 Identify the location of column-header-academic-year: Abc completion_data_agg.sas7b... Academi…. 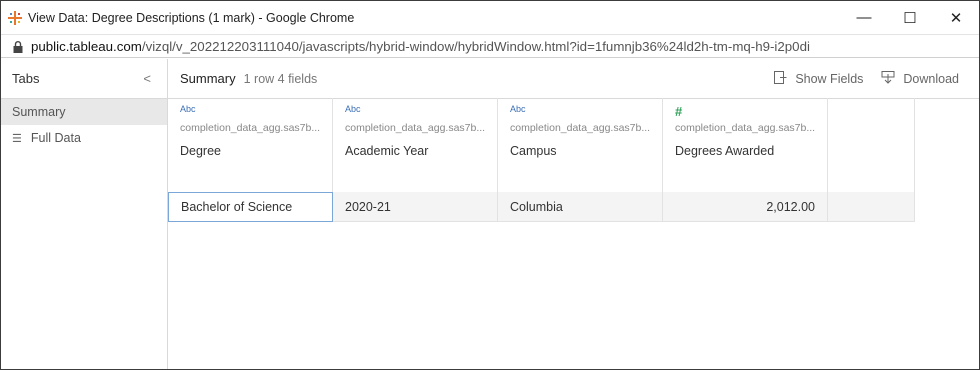
(415, 145).